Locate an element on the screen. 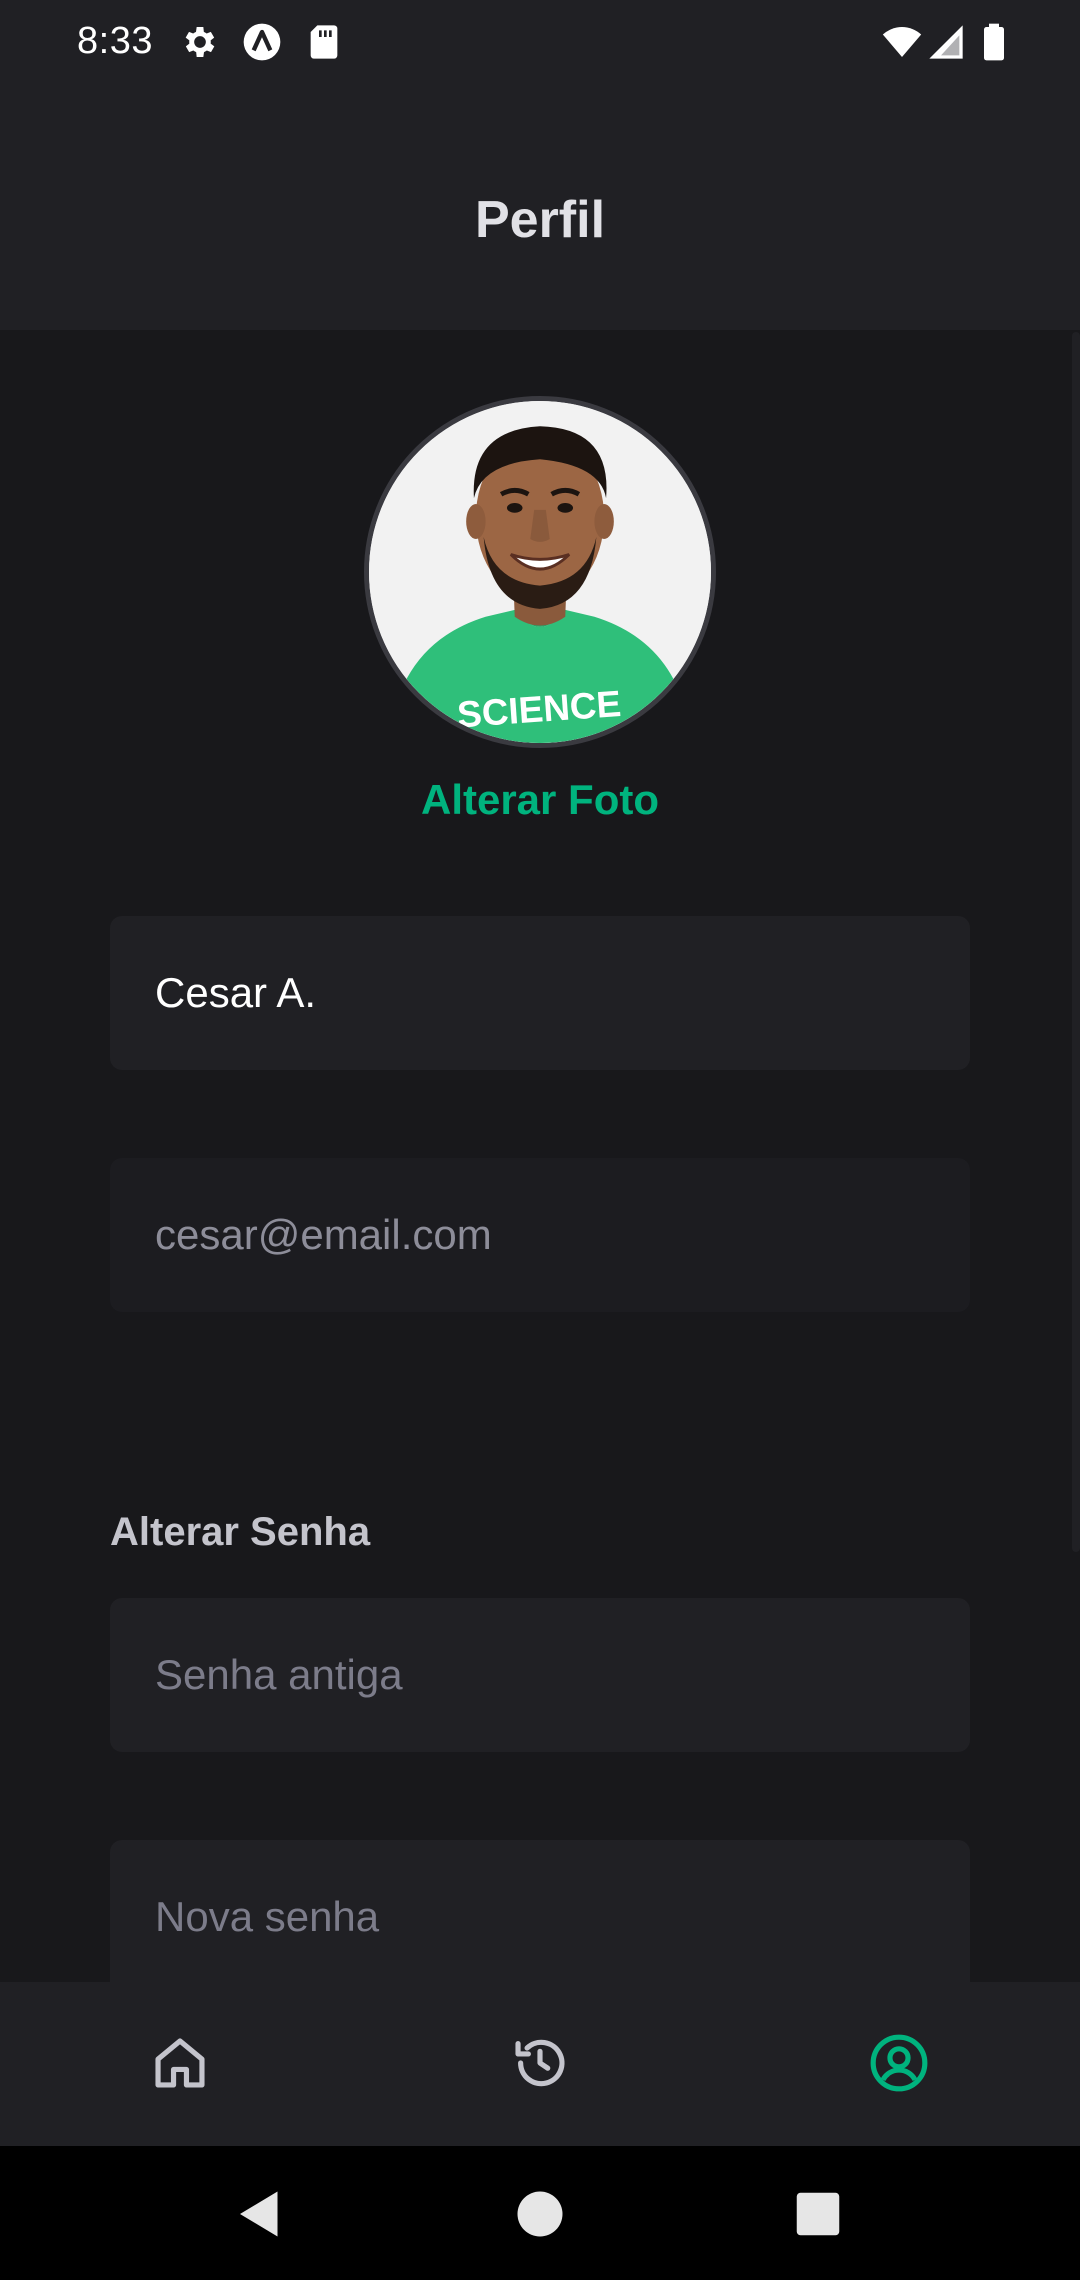  new-password-field is located at coordinates (540, 1917).